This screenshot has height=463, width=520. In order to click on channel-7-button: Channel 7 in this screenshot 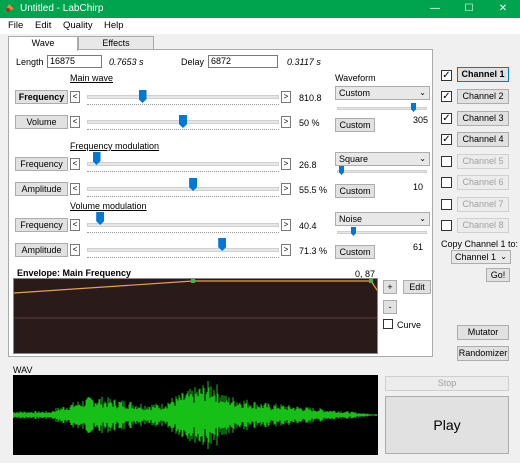, I will do `click(483, 204)`.